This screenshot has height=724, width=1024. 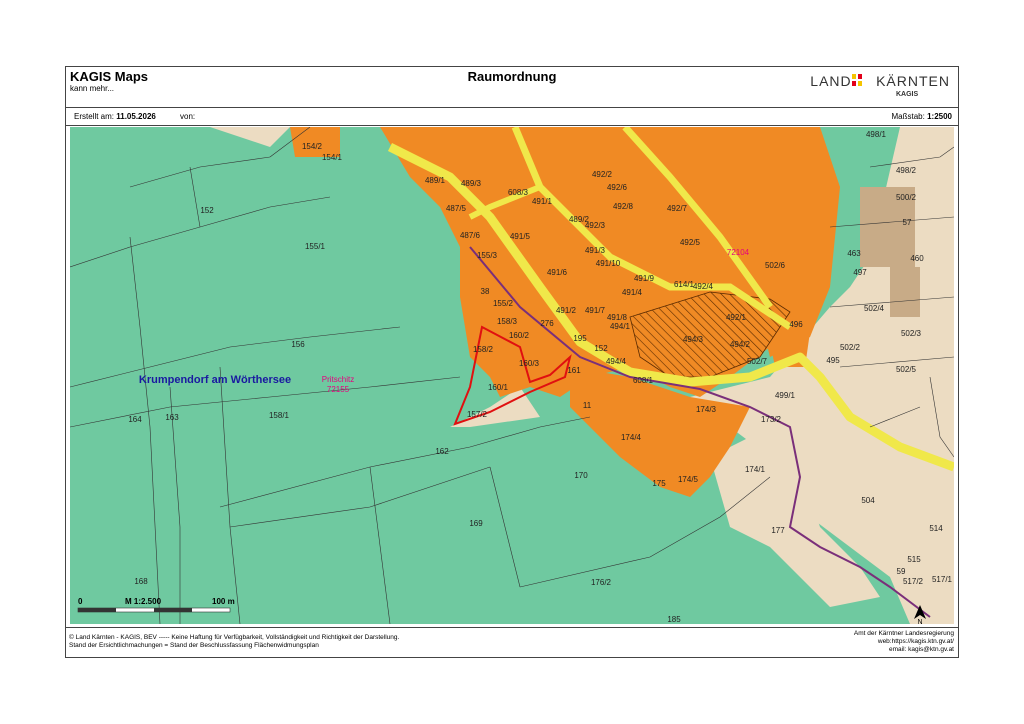 I want to click on parcel-label: 494/2, so click(x=740, y=344).